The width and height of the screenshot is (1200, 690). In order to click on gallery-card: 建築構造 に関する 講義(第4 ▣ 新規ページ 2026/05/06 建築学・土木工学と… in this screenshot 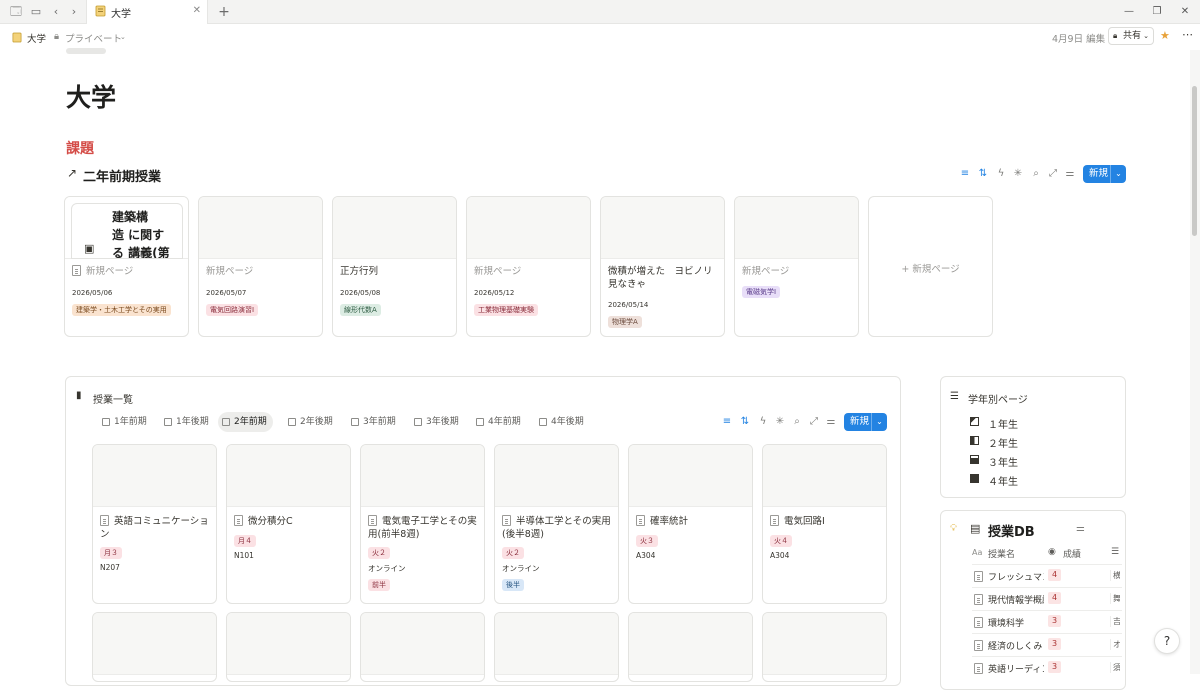, I will do `click(126, 266)`.